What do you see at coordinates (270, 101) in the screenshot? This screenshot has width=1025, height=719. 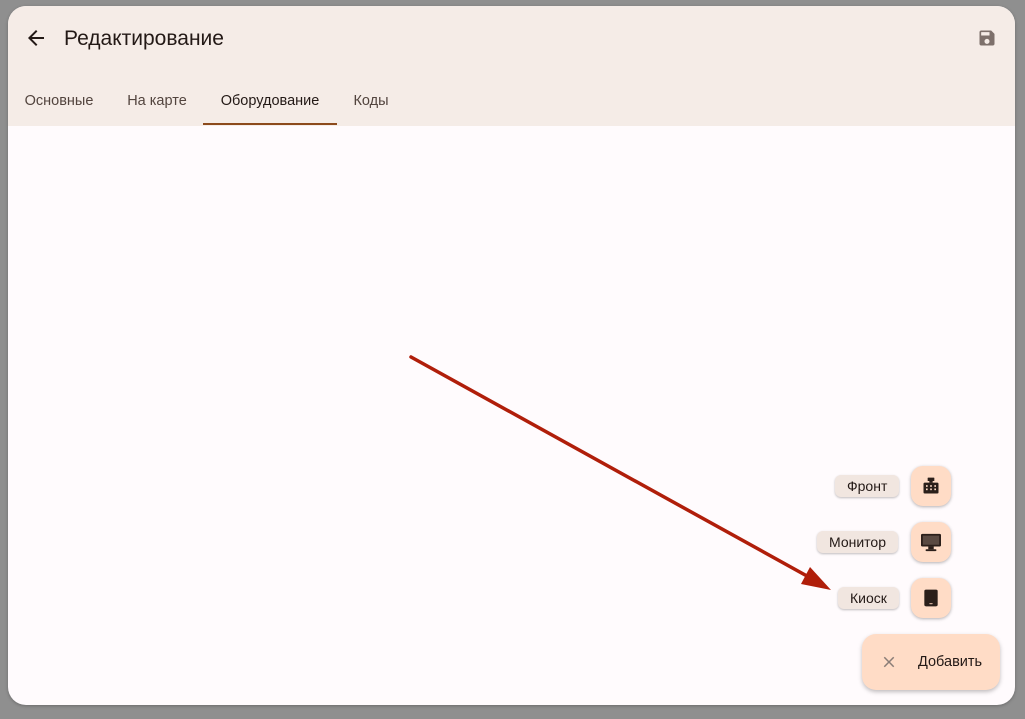 I see `tab-equipment: Оборудование` at bounding box center [270, 101].